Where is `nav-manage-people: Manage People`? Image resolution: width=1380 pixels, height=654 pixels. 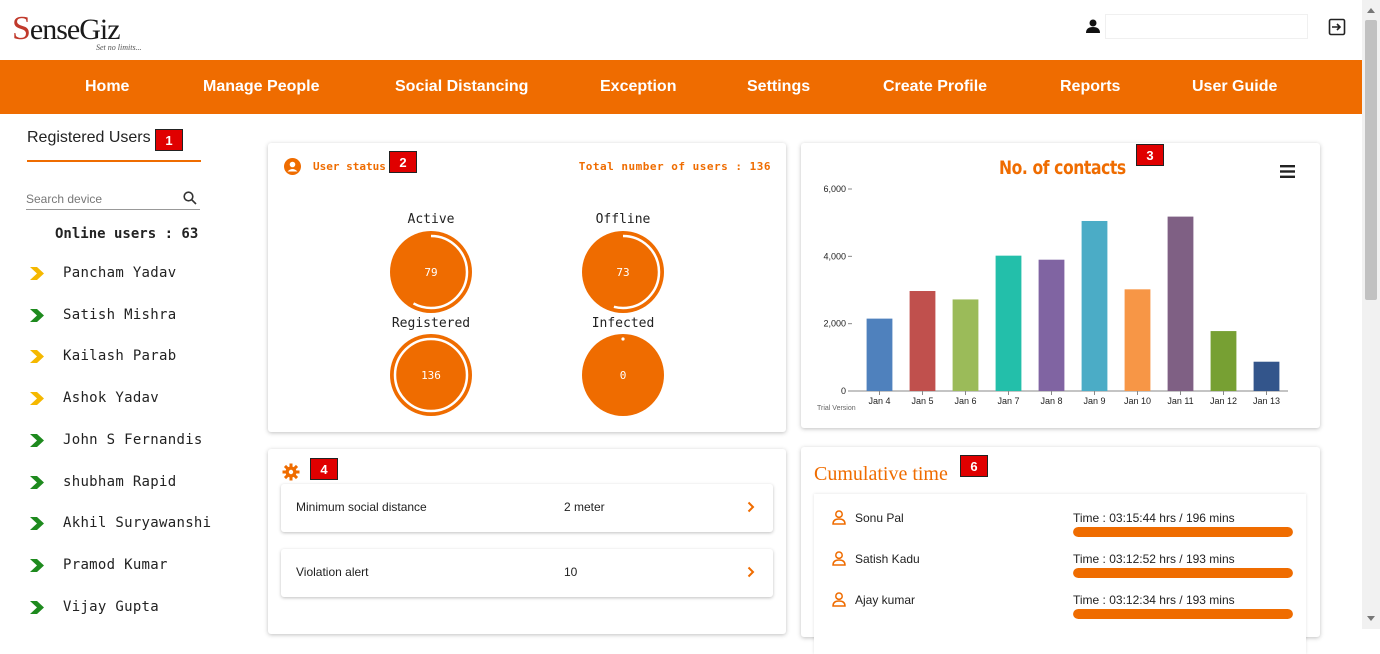
nav-manage-people: Manage People is located at coordinates (261, 87).